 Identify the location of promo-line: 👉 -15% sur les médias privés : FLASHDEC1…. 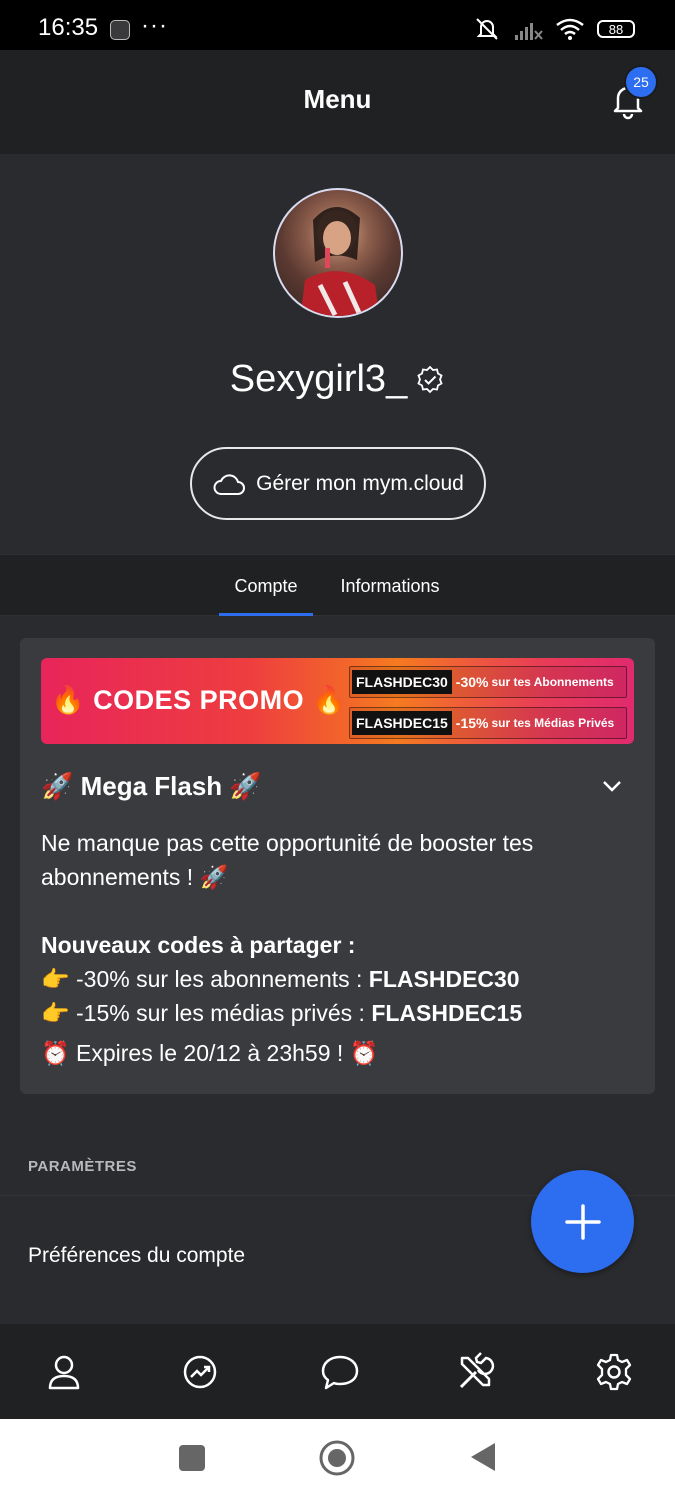
(331, 1013).